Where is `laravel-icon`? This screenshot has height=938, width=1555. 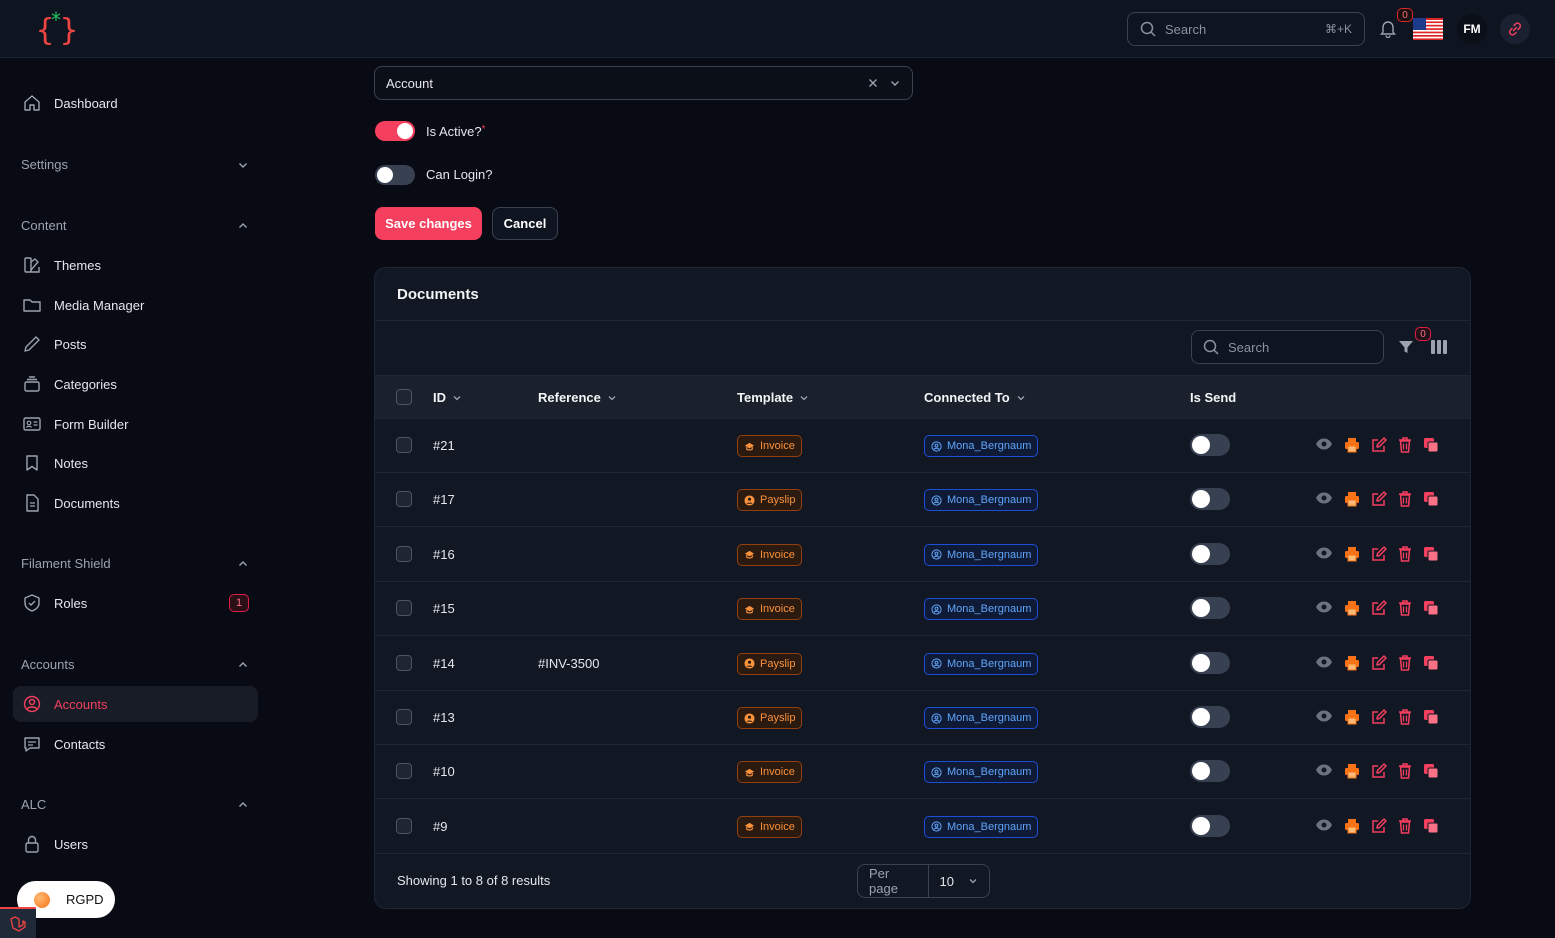
laravel-icon is located at coordinates (18, 922).